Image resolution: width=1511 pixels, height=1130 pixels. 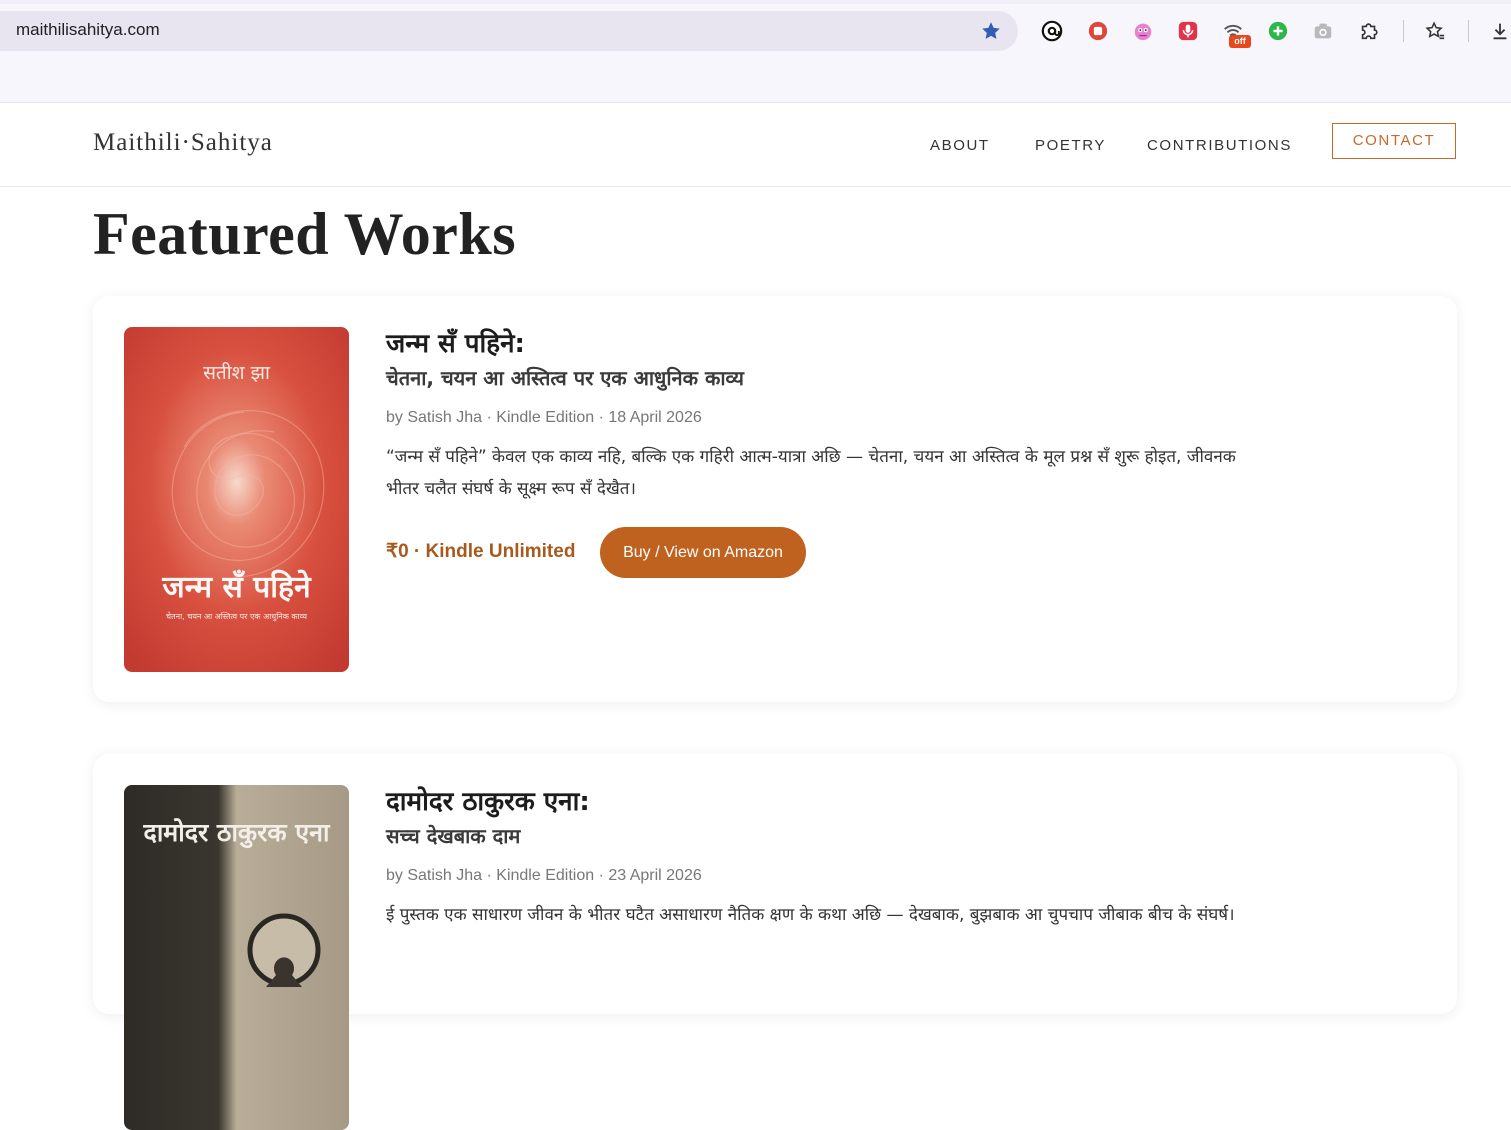 I want to click on cover-author: सतीश झा, so click(x=236, y=373).